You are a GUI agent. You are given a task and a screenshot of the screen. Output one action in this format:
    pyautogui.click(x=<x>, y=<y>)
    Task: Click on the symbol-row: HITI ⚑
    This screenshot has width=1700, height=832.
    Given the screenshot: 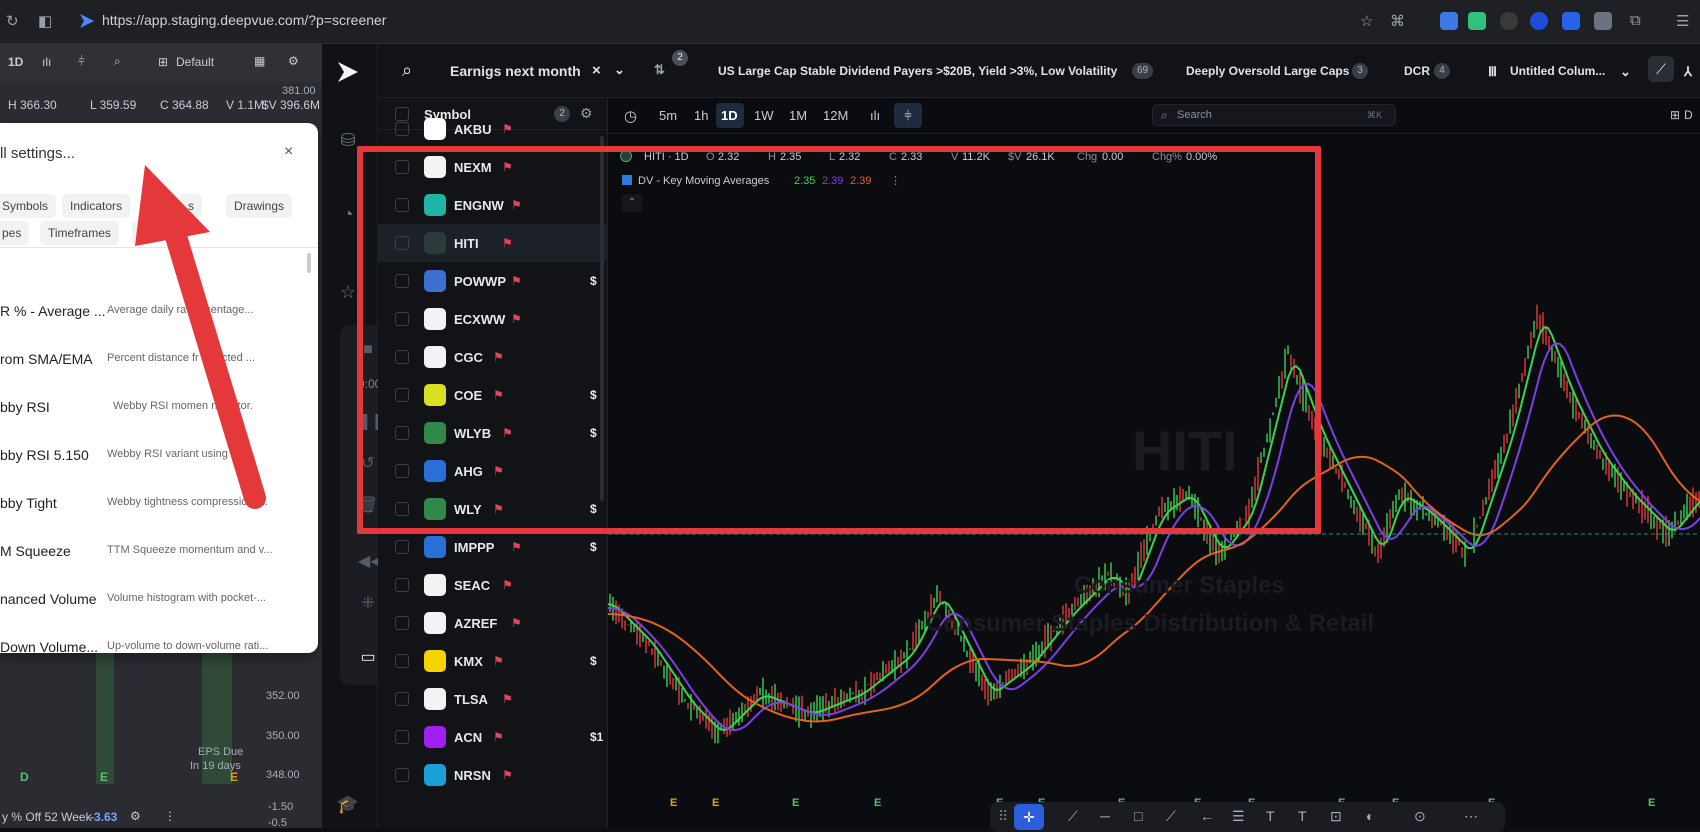 What is the action you would take?
    pyautogui.click(x=493, y=243)
    